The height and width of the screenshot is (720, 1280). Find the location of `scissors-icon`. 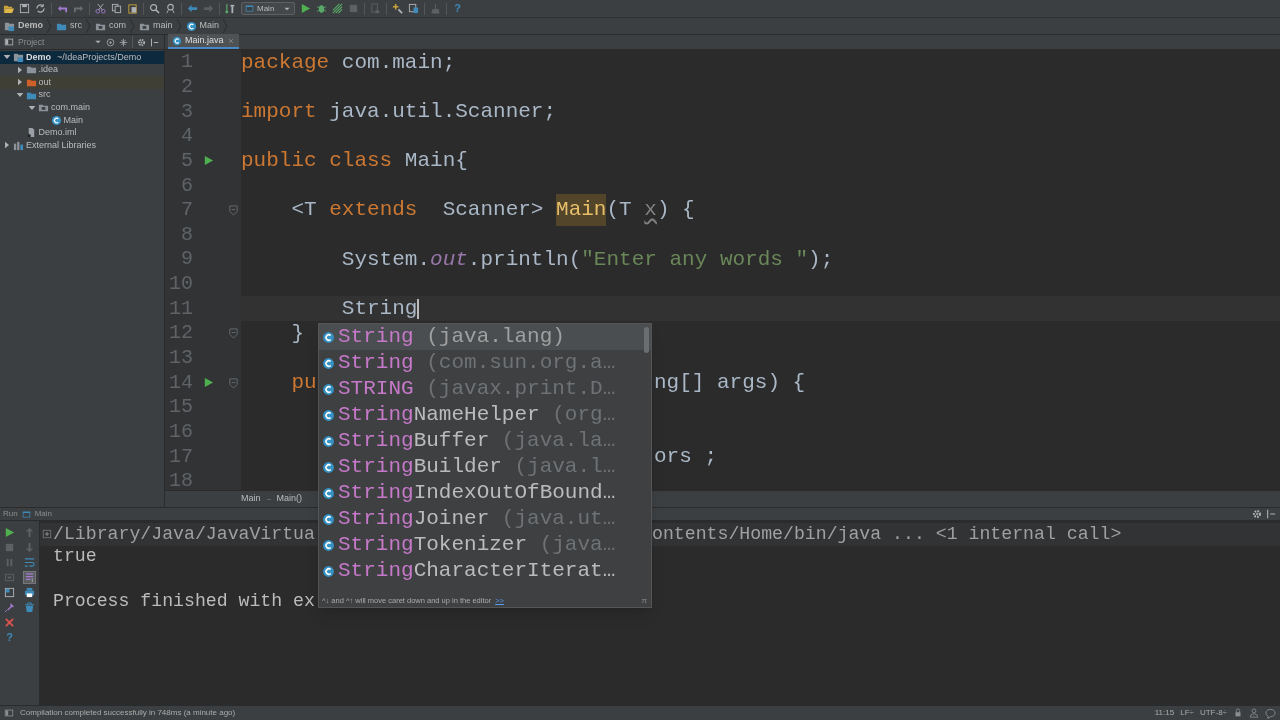

scissors-icon is located at coordinates (100, 8).